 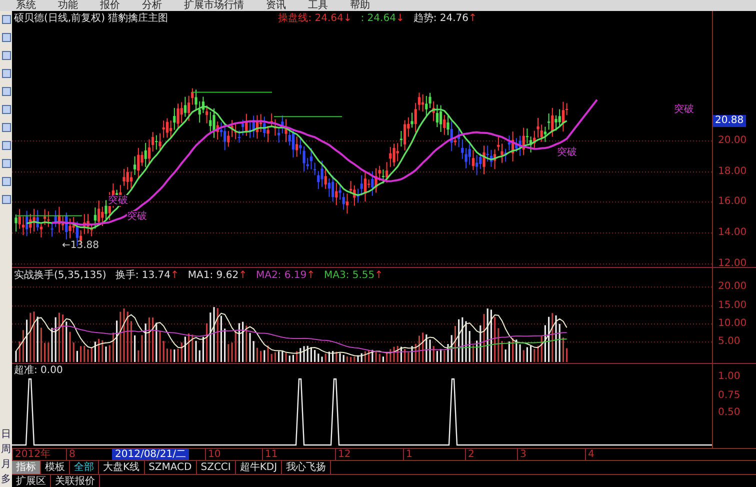 What do you see at coordinates (732, 233) in the screenshot?
I see `axis-label: 14.00` at bounding box center [732, 233].